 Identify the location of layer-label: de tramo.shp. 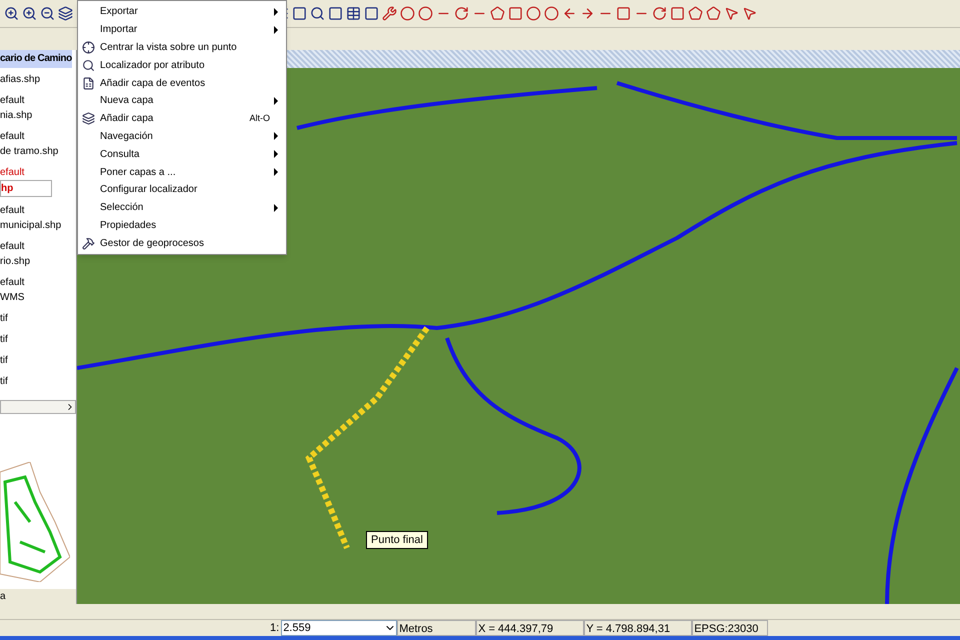
(29, 151).